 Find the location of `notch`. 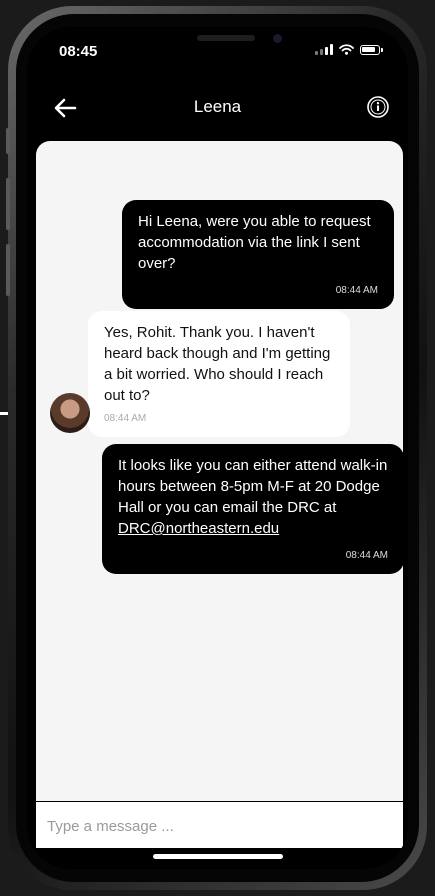

notch is located at coordinates (218, 41).